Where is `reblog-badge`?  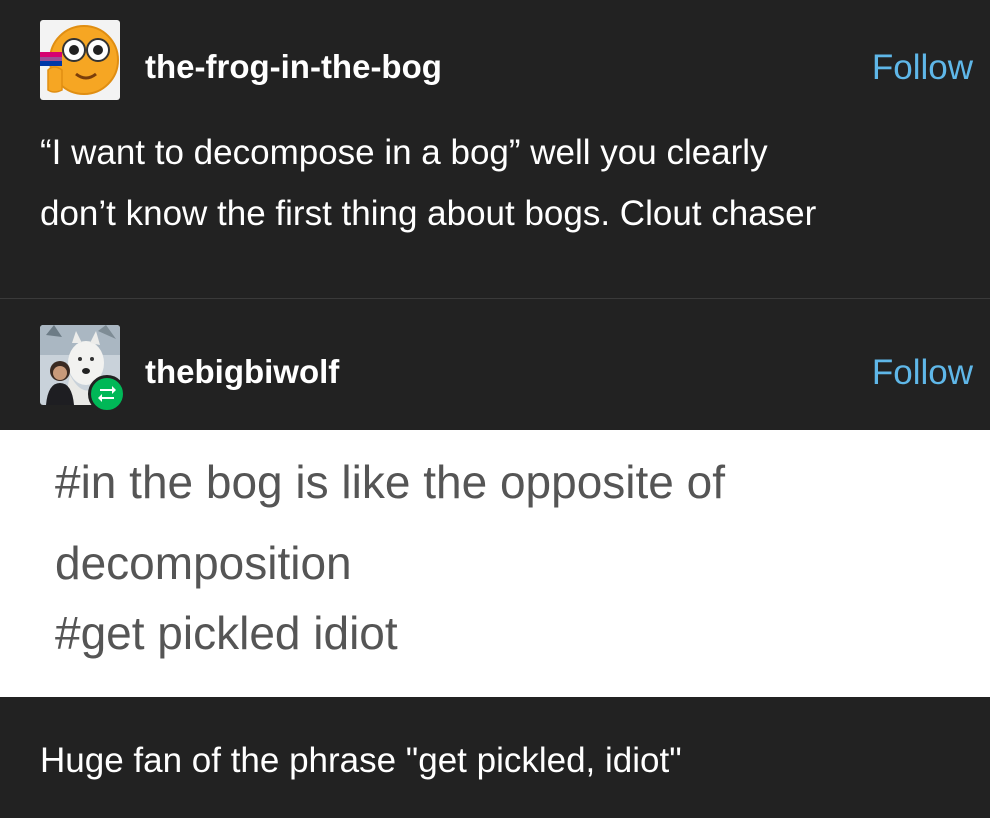 reblog-badge is located at coordinates (107, 394).